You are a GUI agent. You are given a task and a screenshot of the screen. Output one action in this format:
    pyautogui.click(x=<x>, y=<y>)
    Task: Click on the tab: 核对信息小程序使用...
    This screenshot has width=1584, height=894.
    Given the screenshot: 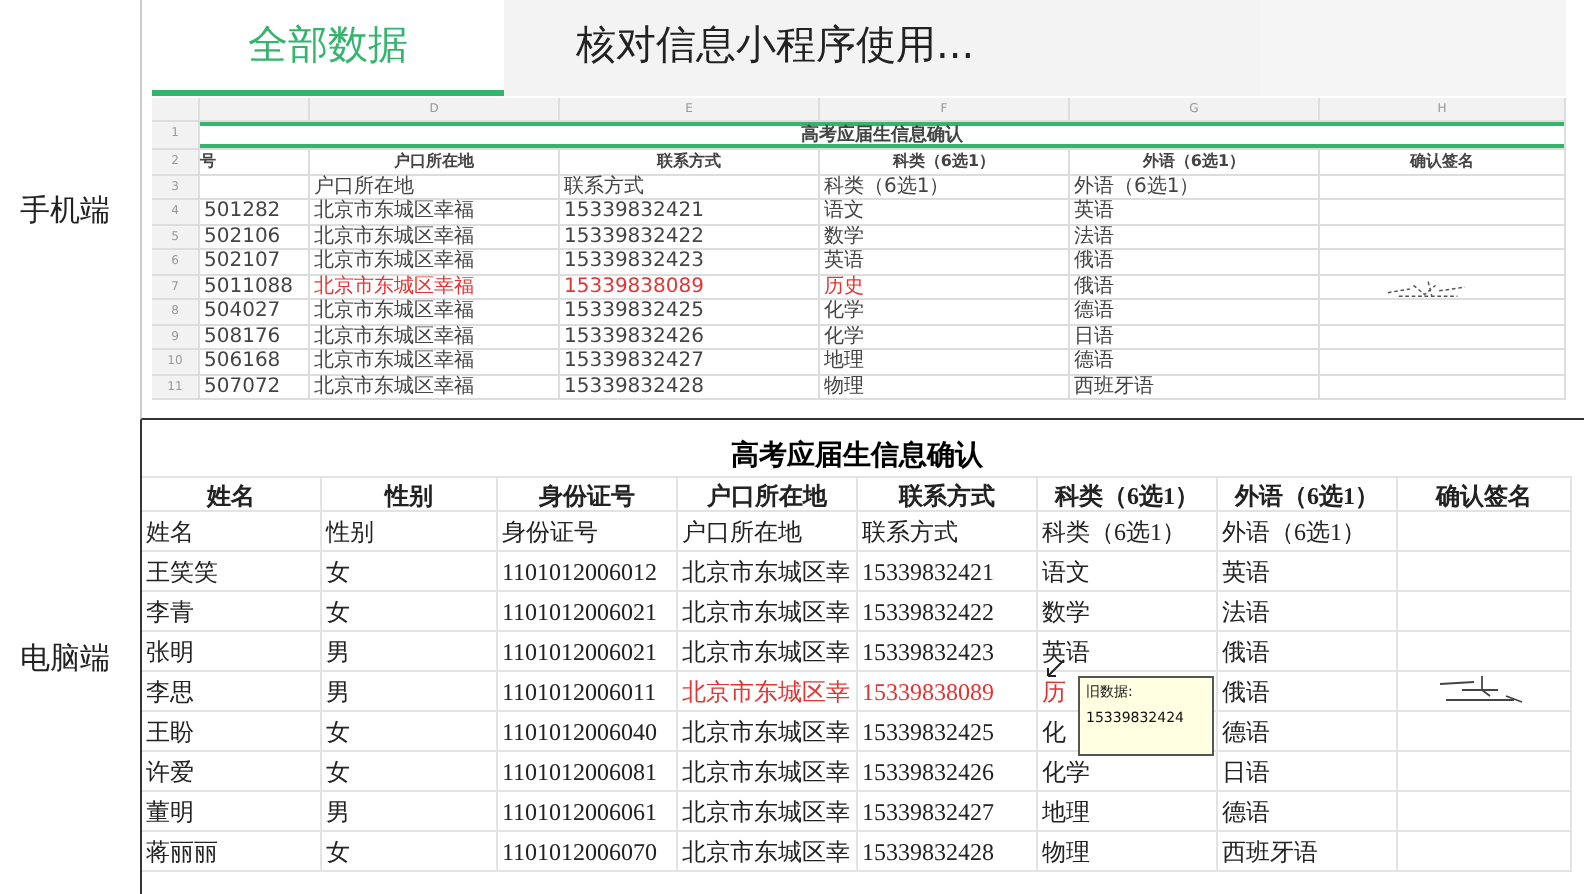 What is the action you would take?
    pyautogui.click(x=882, y=48)
    